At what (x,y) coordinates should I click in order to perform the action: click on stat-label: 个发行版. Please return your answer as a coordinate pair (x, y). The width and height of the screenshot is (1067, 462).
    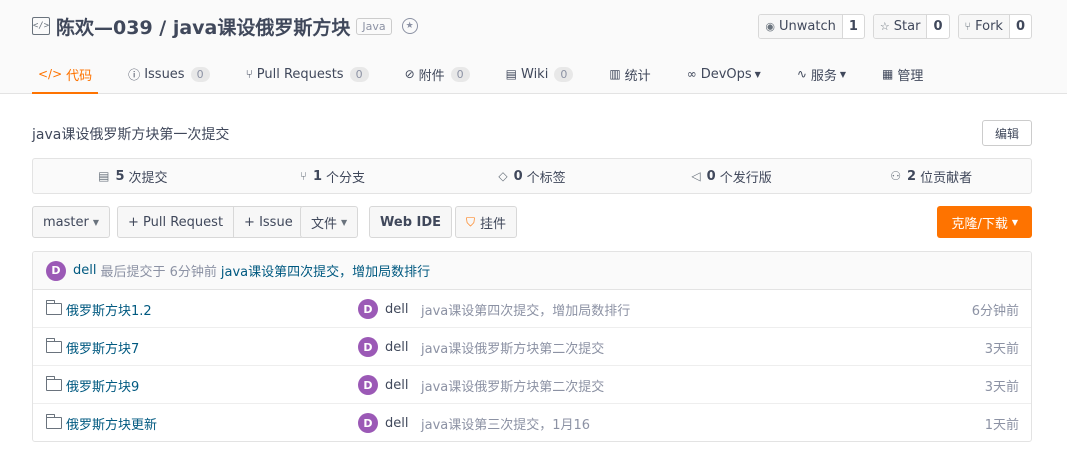
    Looking at the image, I should click on (745, 178).